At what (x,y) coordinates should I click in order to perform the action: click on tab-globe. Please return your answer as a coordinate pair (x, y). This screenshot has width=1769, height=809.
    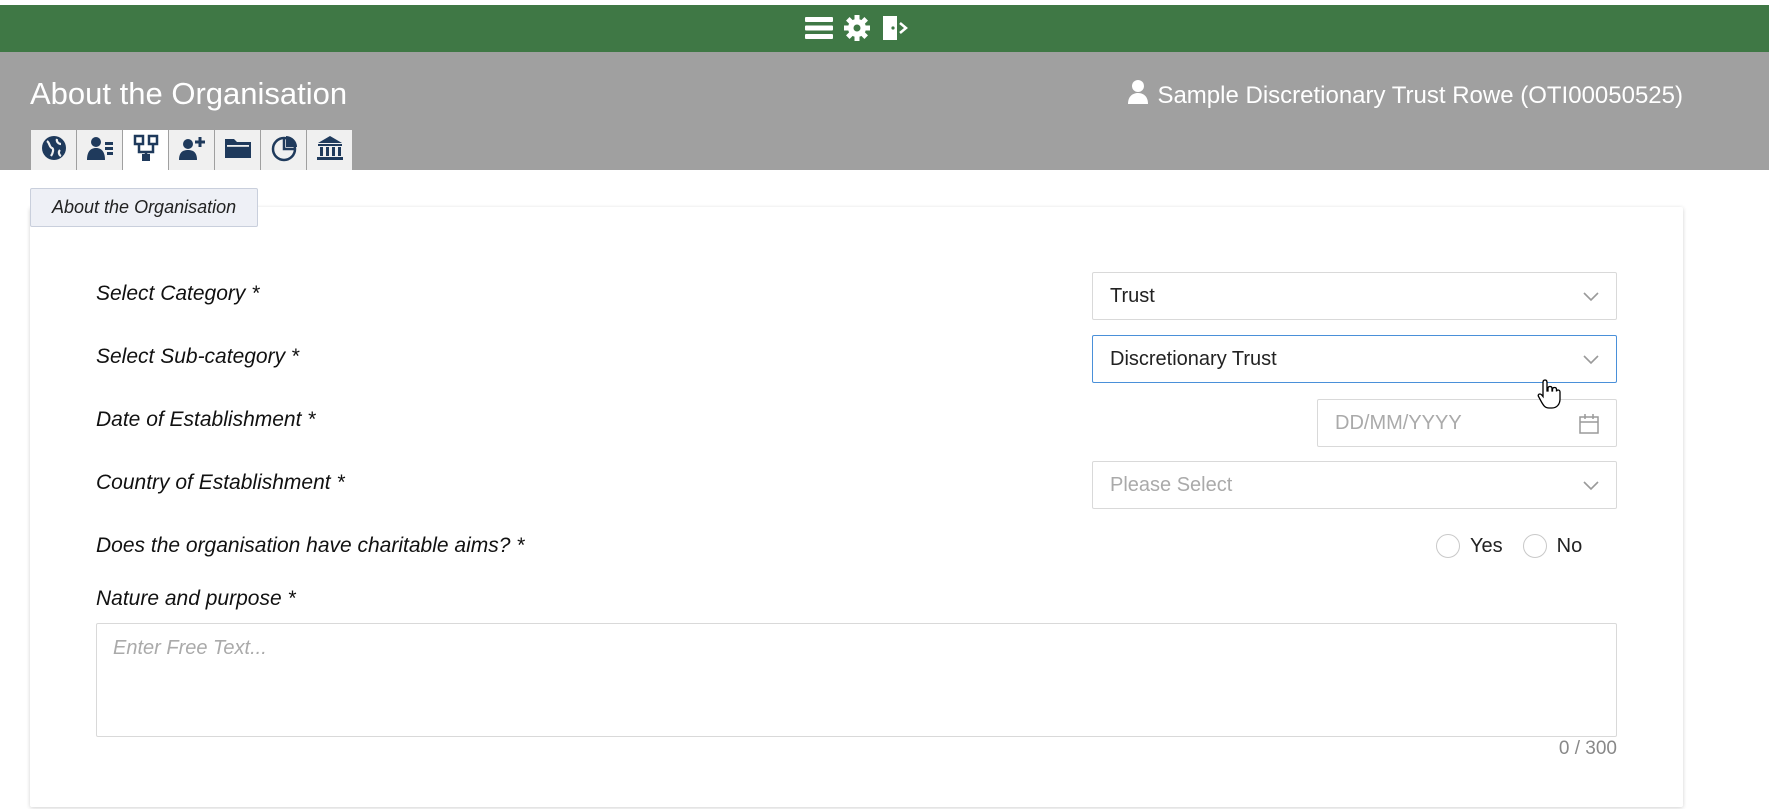
    Looking at the image, I should click on (53, 150).